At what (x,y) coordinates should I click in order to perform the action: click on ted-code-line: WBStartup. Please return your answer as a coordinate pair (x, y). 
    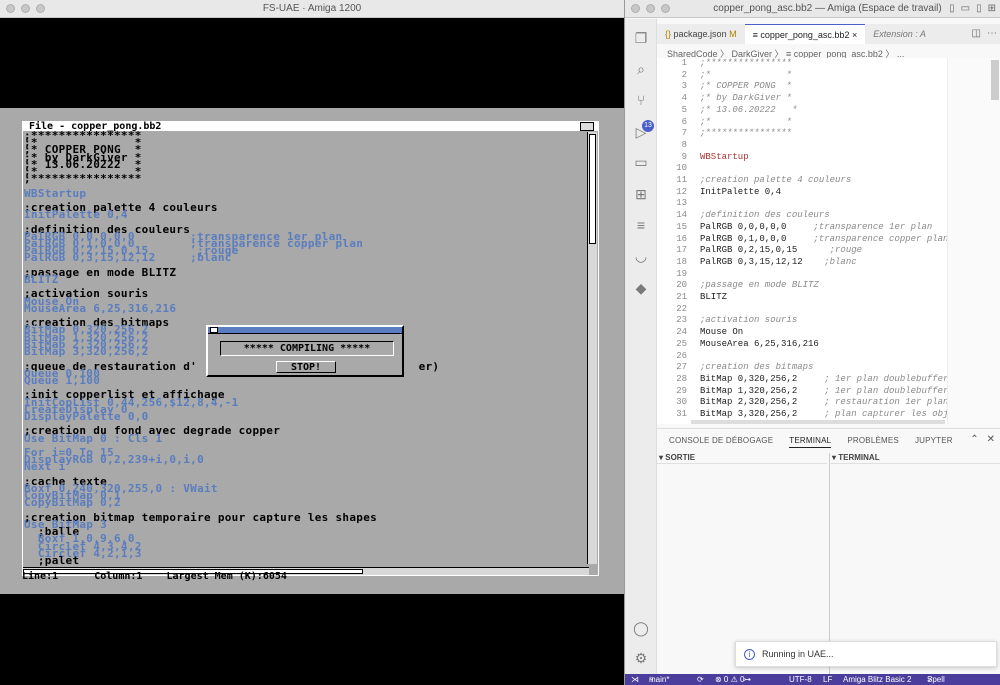
    Looking at the image, I should click on (55, 193).